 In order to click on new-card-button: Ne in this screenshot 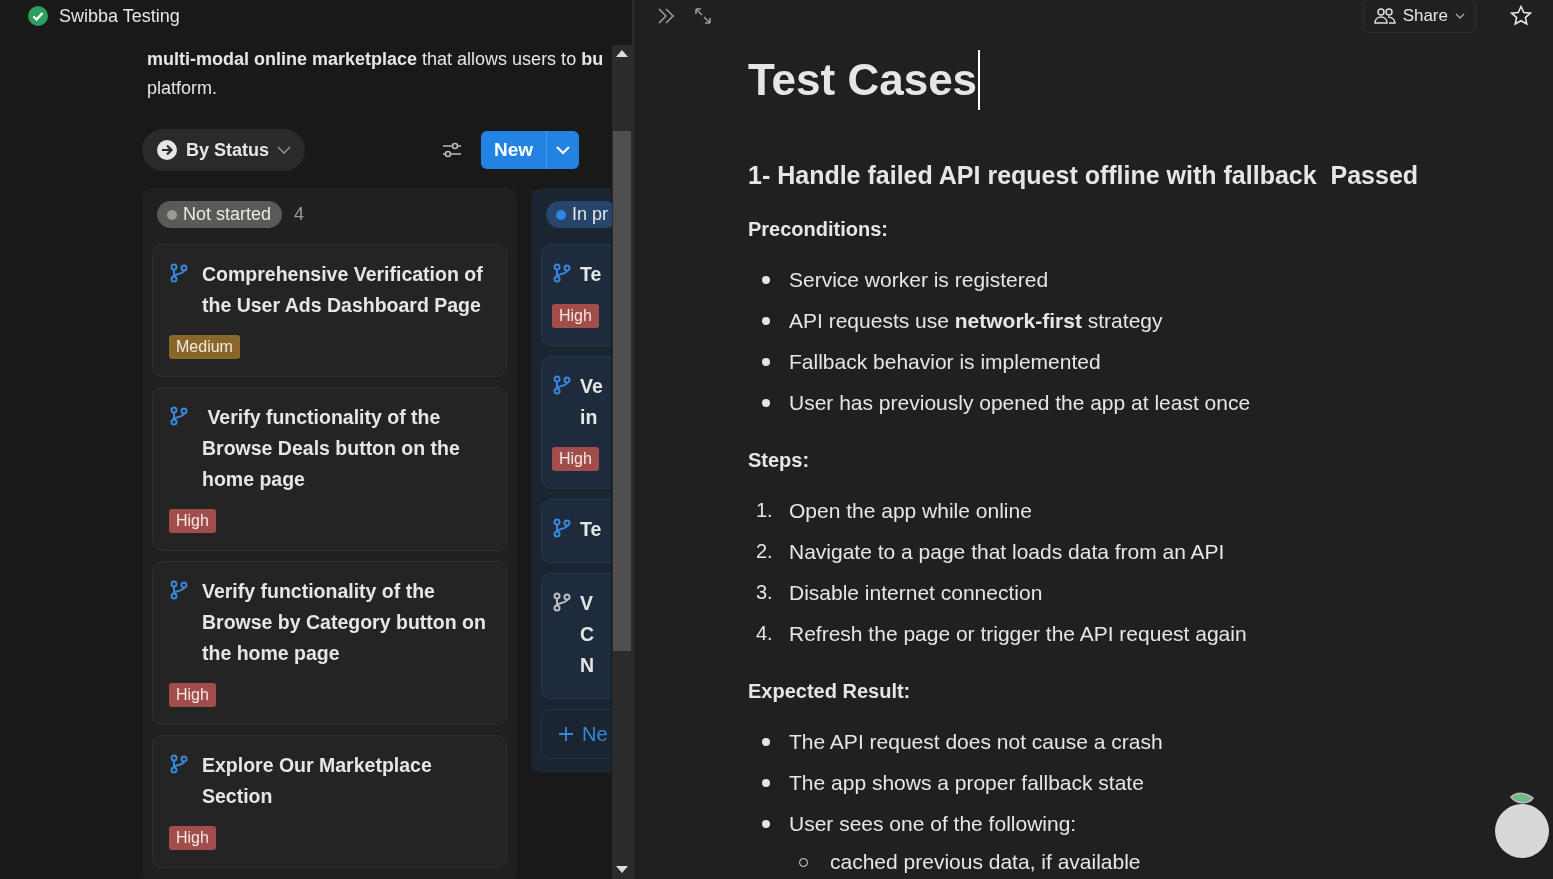, I will do `click(576, 734)`.